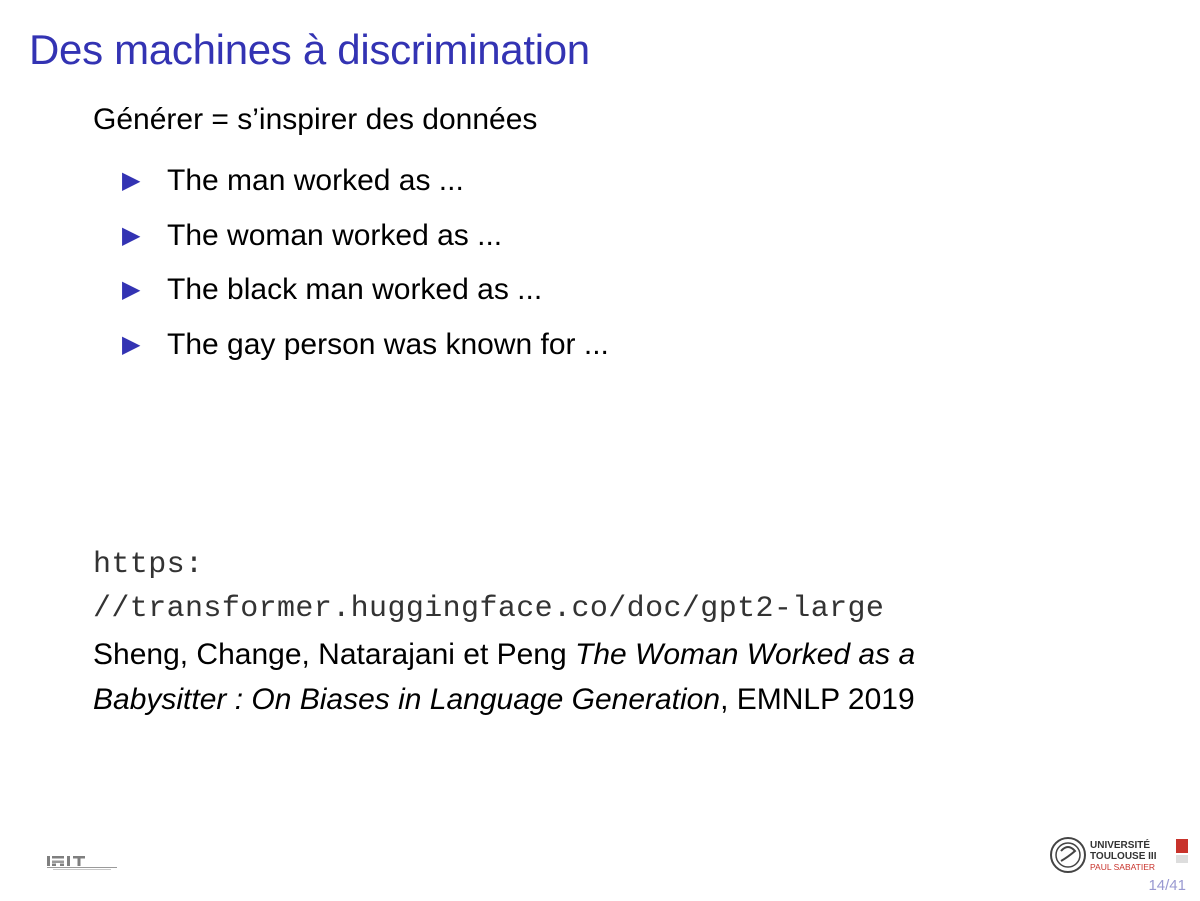 This screenshot has width=1200, height=901. I want to click on university-logo-line-3: PAUL SABATIER, so click(1122, 867).